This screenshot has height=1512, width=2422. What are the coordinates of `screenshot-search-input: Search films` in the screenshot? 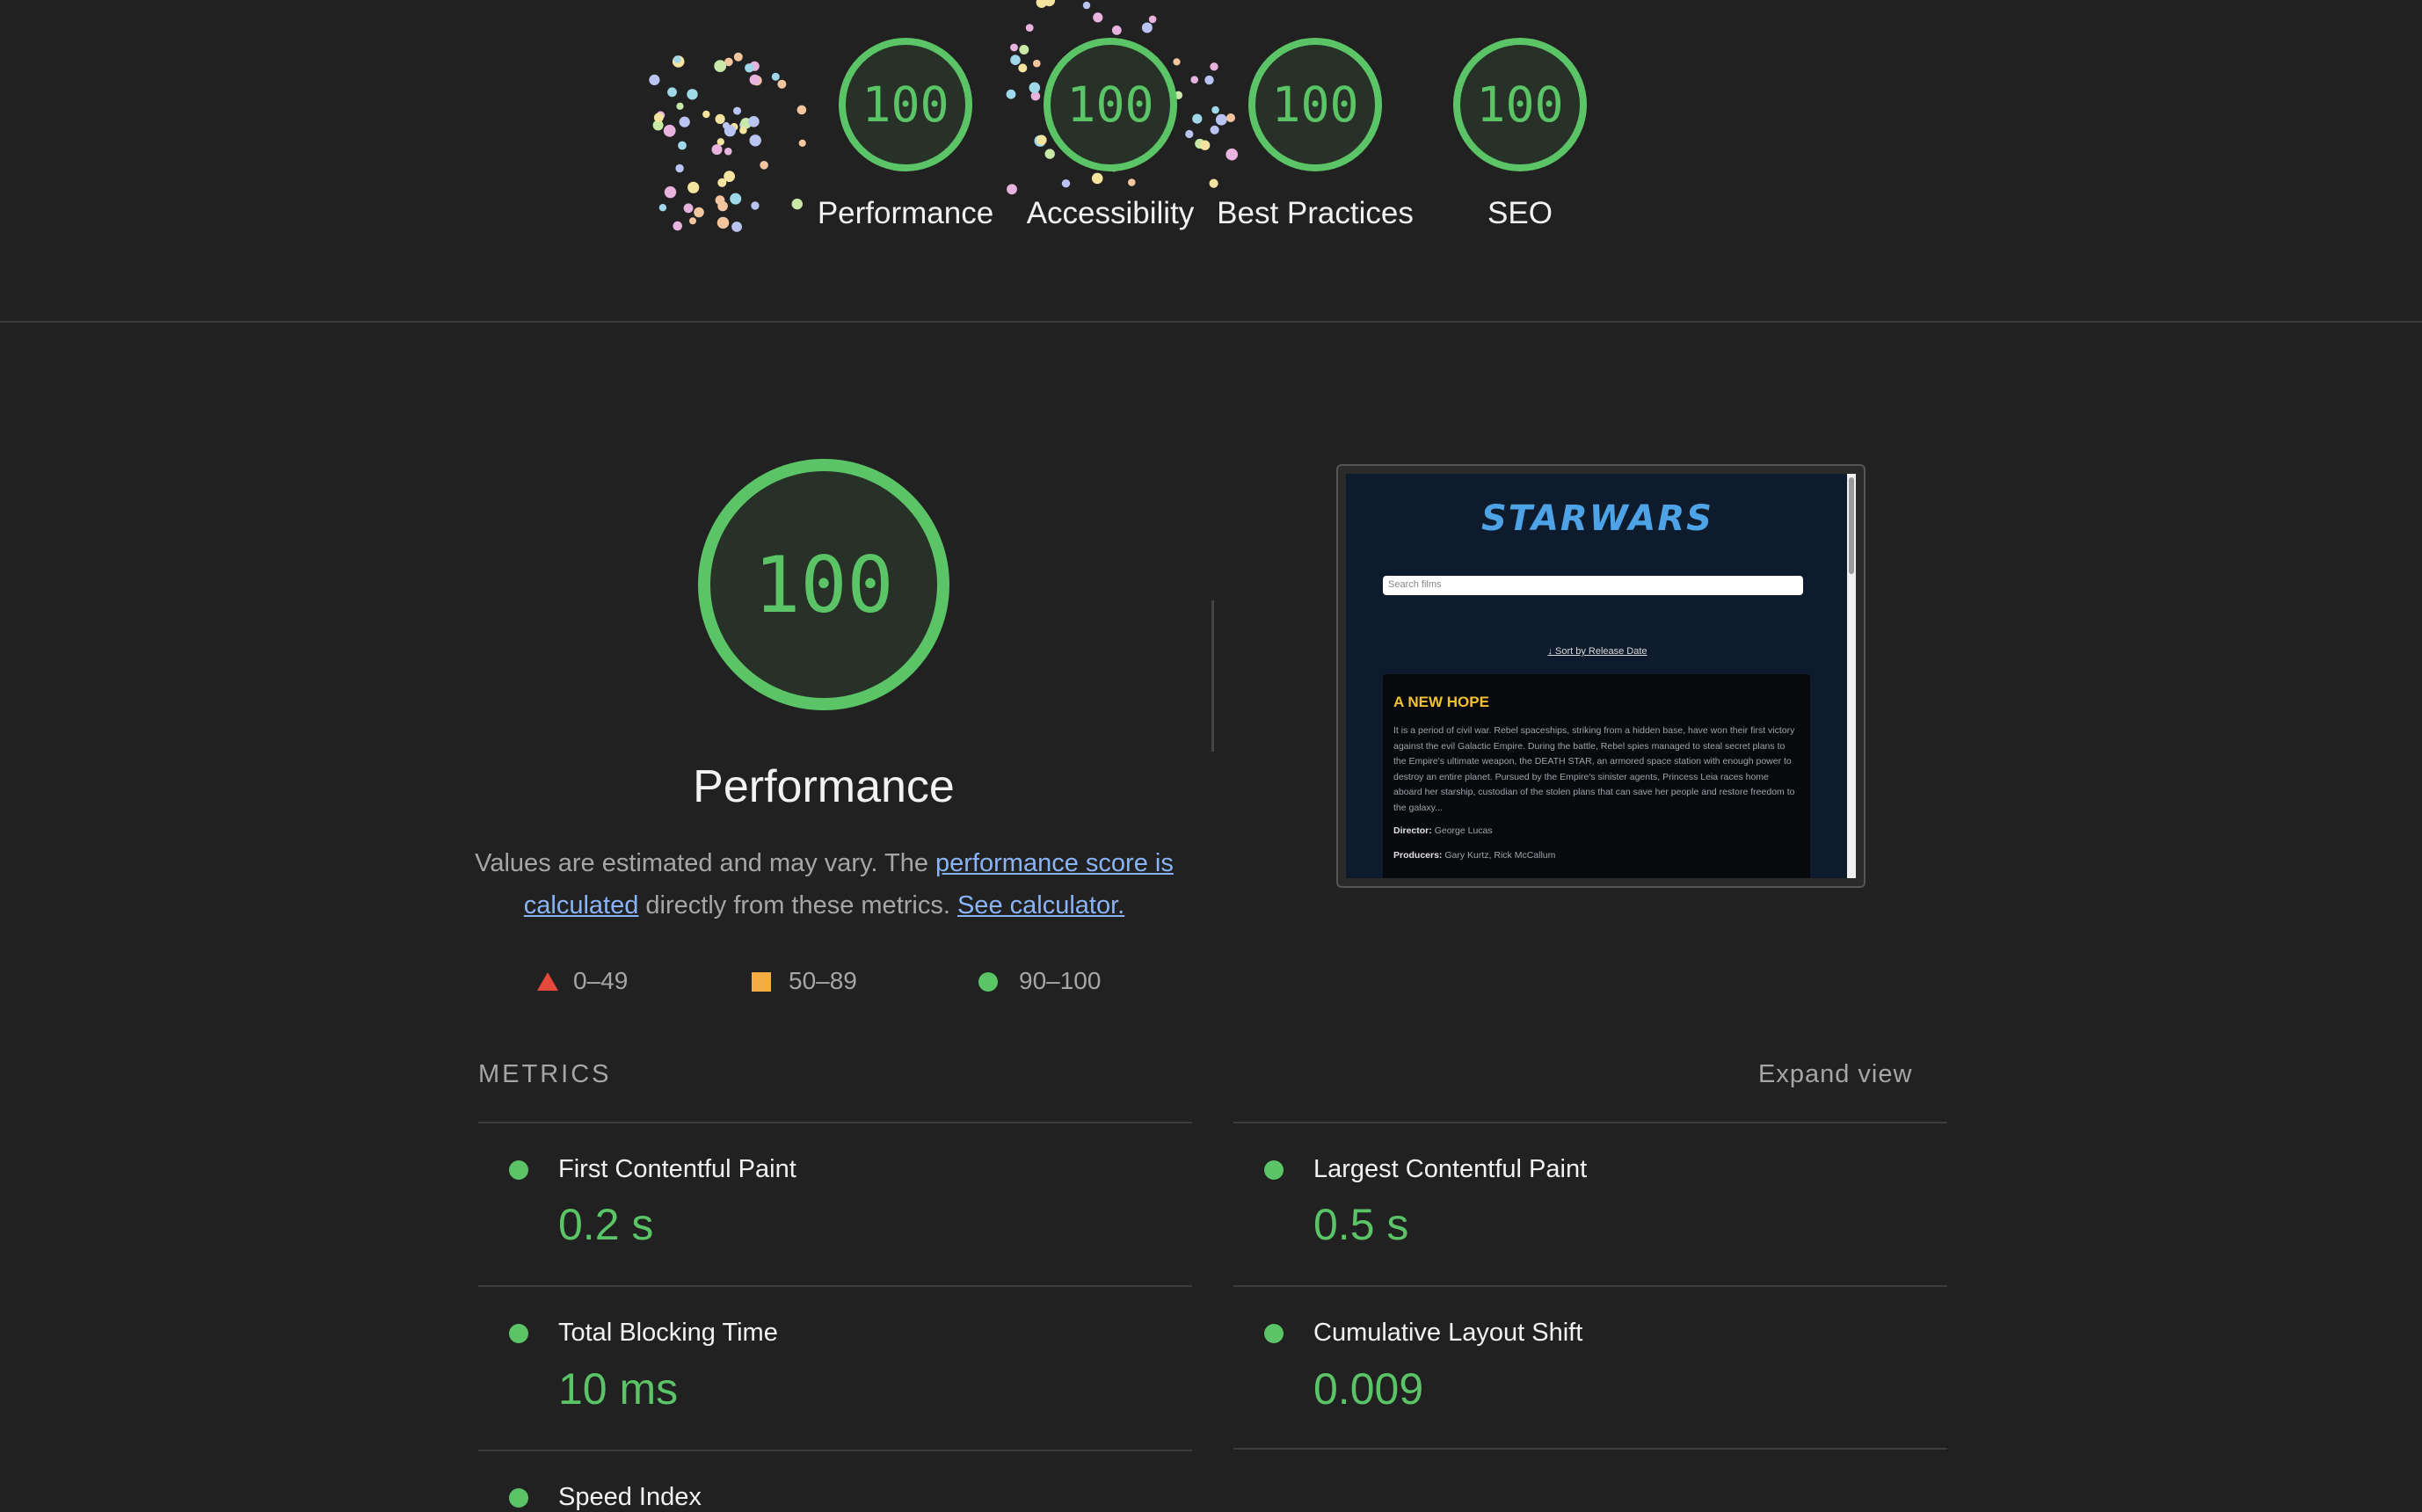 It's located at (1593, 585).